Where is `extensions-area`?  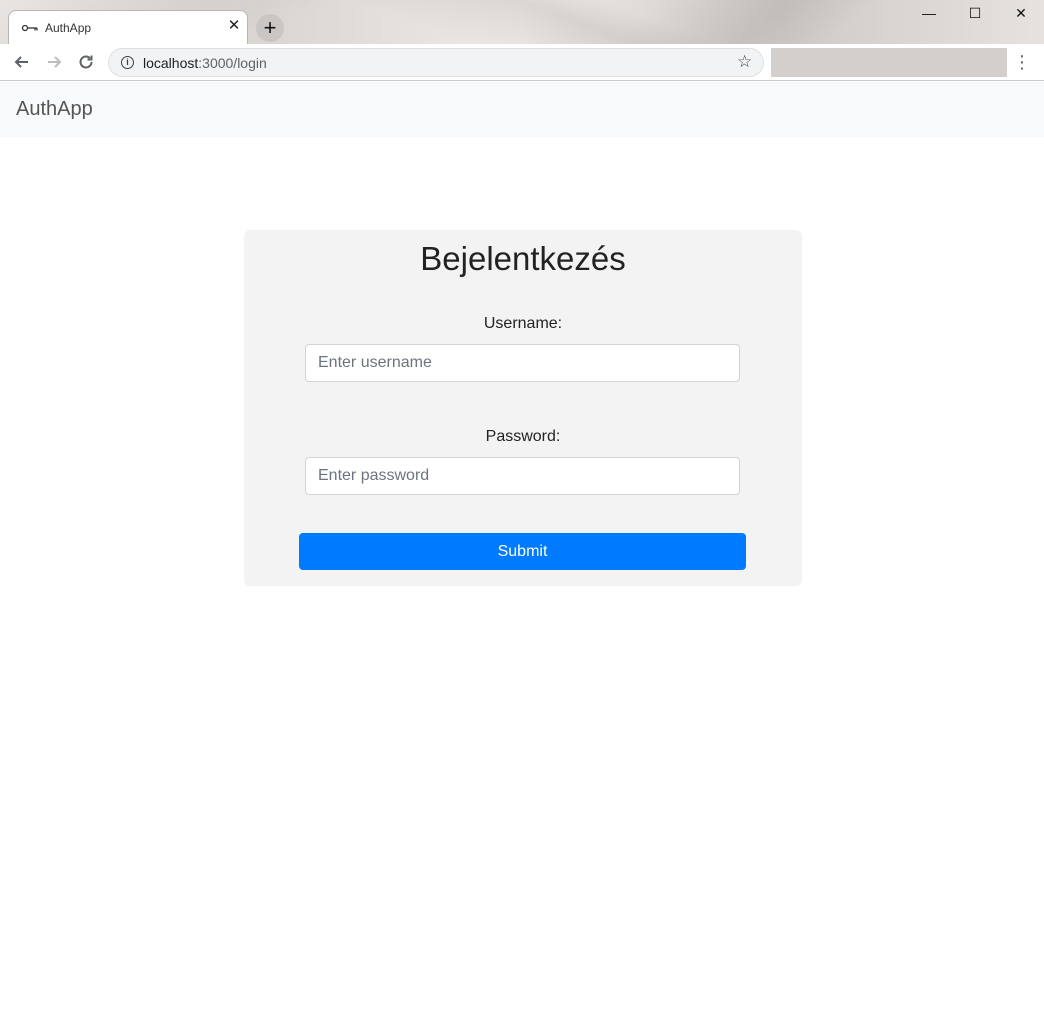 extensions-area is located at coordinates (889, 62).